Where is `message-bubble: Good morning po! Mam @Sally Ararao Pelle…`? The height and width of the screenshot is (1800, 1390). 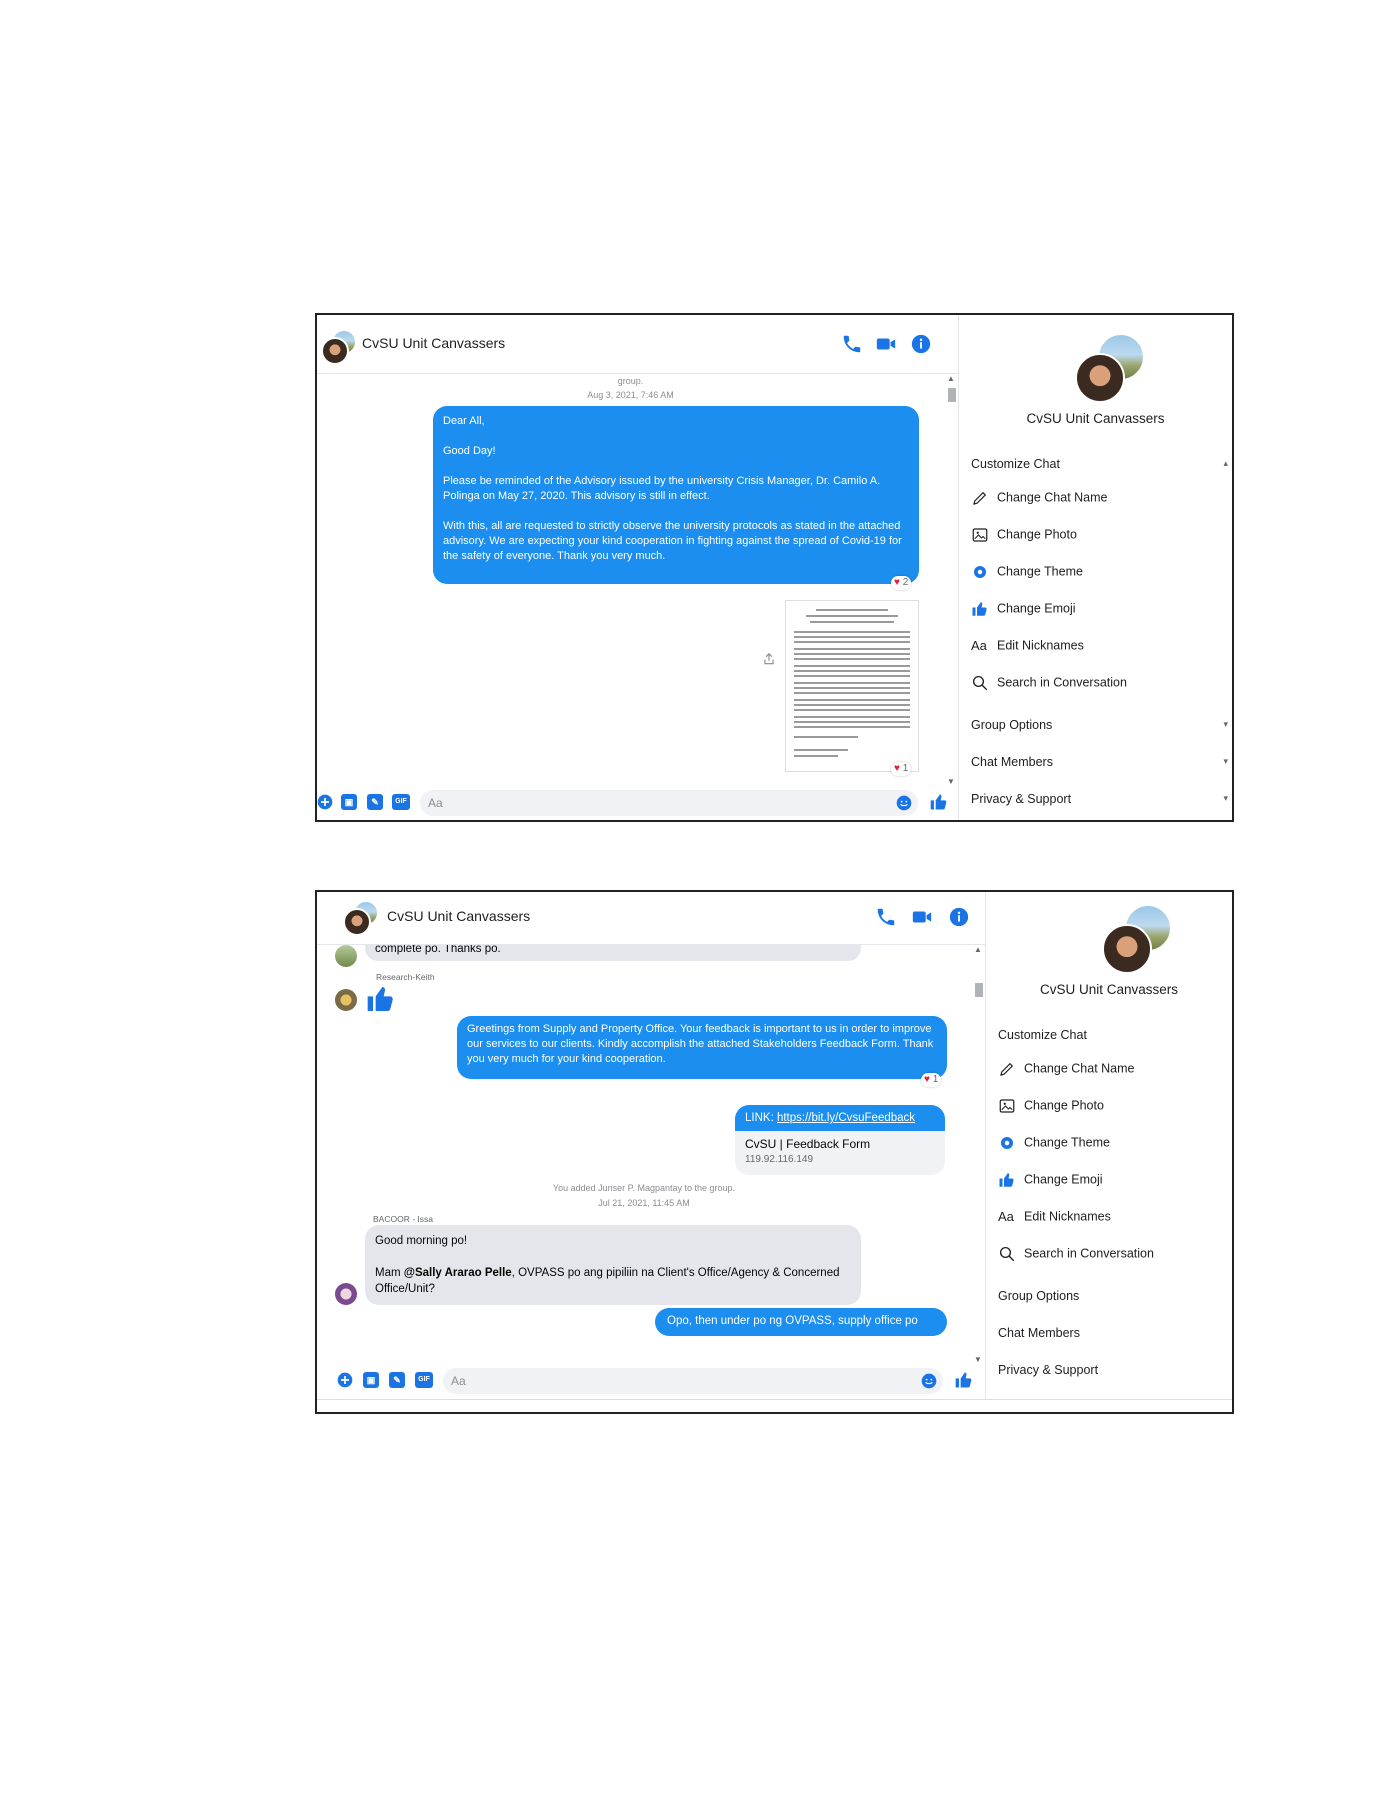 message-bubble: Good morning po! Mam @Sally Ararao Pelle… is located at coordinates (613, 1265).